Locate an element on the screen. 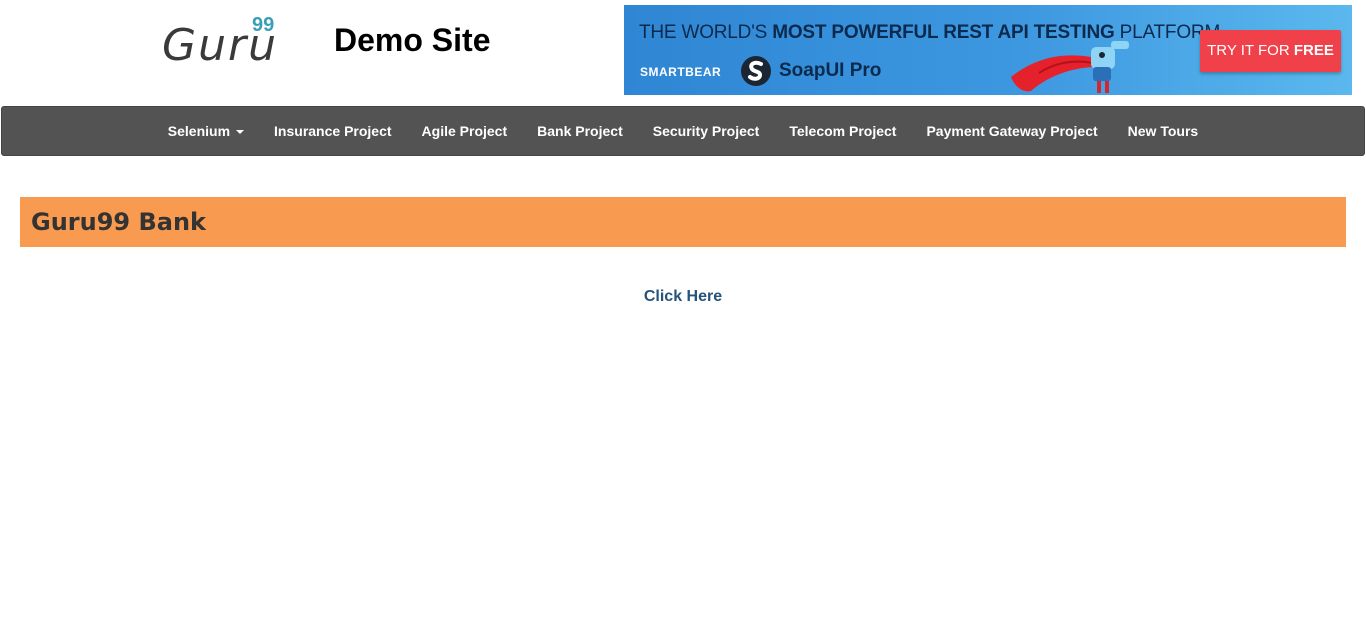  nav-item-security-project: Security Project is located at coordinates (706, 131).